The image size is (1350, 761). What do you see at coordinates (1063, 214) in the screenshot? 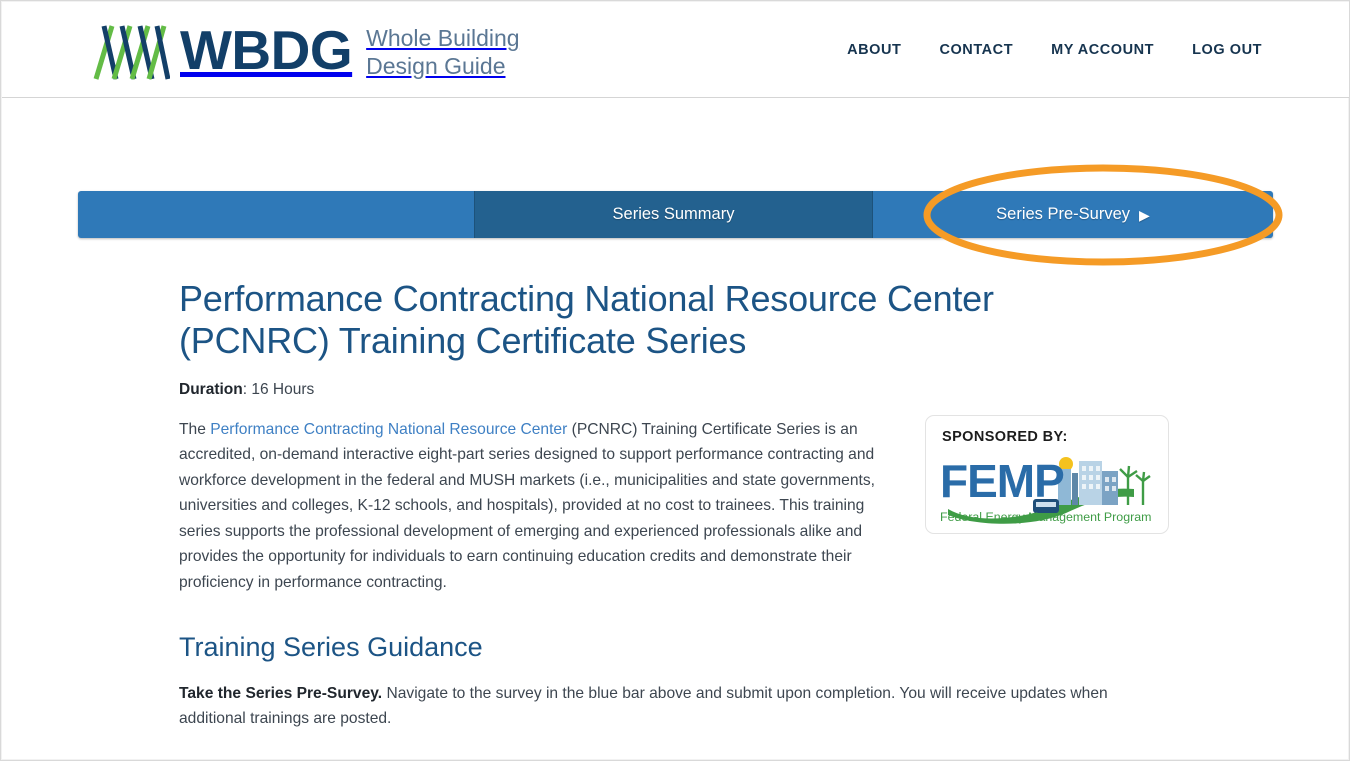
I see `tab-series-pre-survey-label: Series Pre-Survey` at bounding box center [1063, 214].